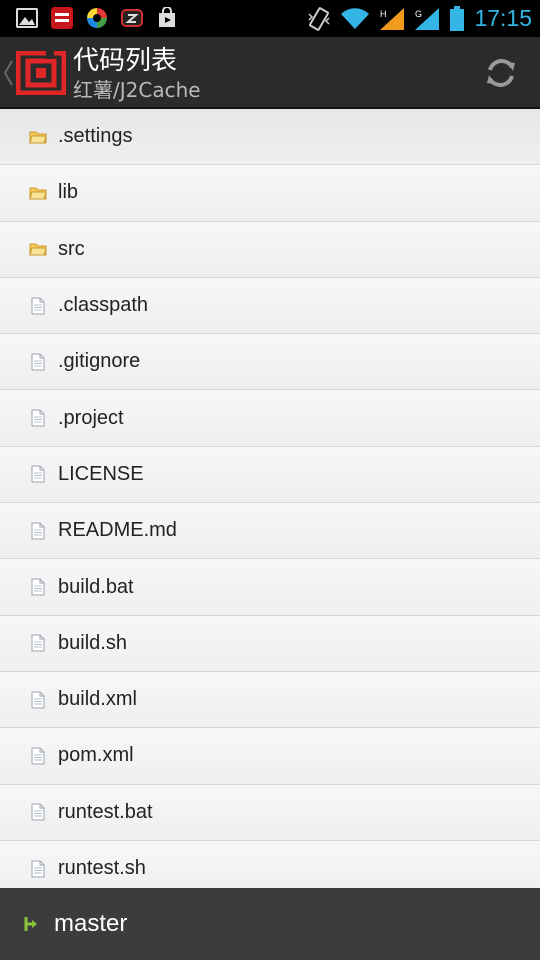  Describe the element at coordinates (97, 699) in the screenshot. I see `file-name: build.xml` at that location.